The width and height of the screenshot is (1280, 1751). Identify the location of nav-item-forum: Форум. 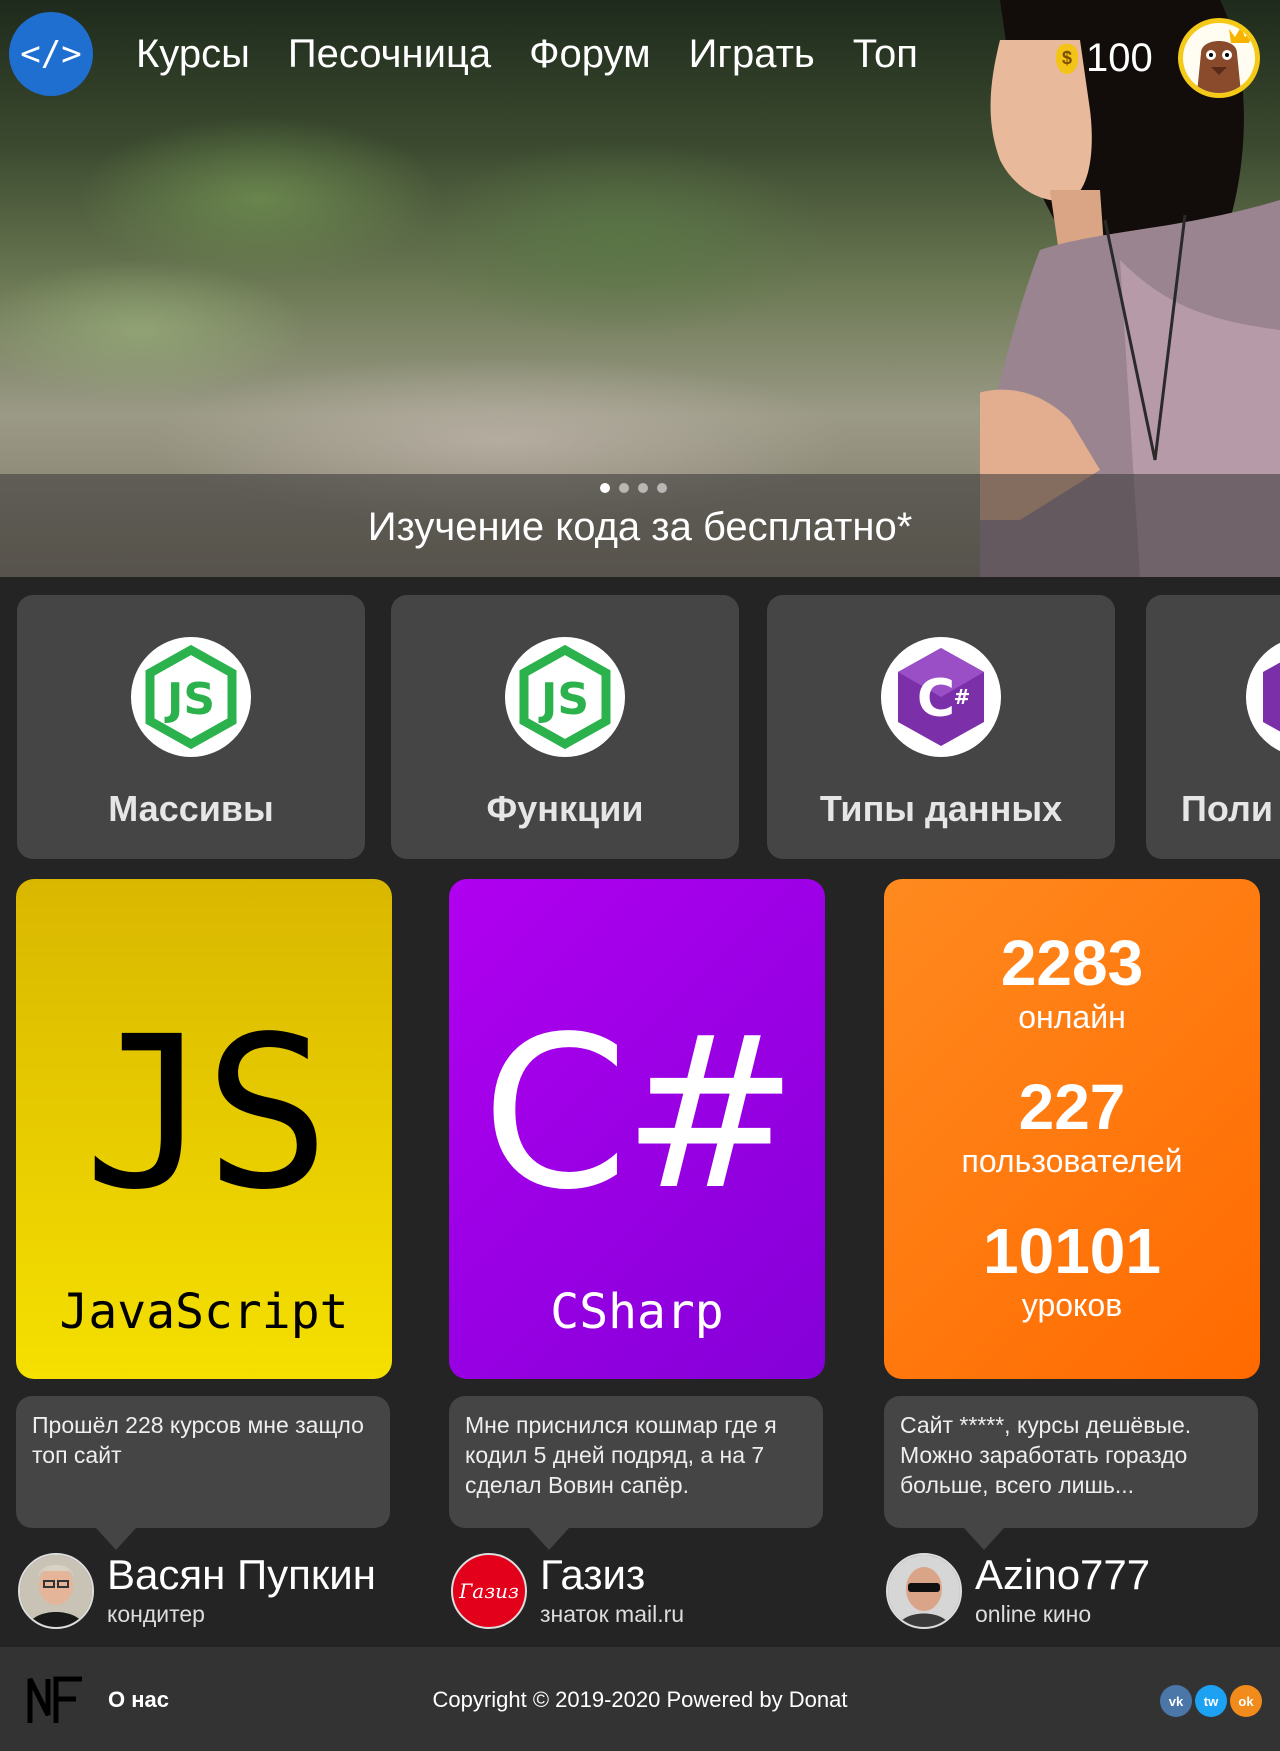
(590, 54).